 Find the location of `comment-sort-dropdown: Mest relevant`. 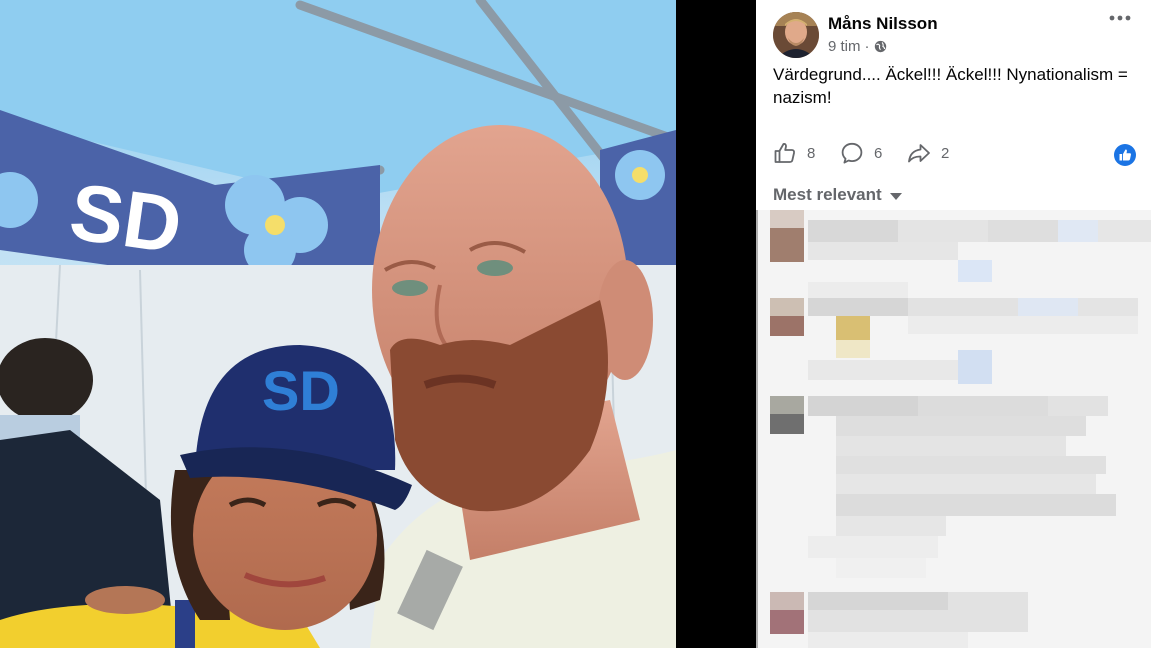

comment-sort-dropdown: Mest relevant is located at coordinates (837, 195).